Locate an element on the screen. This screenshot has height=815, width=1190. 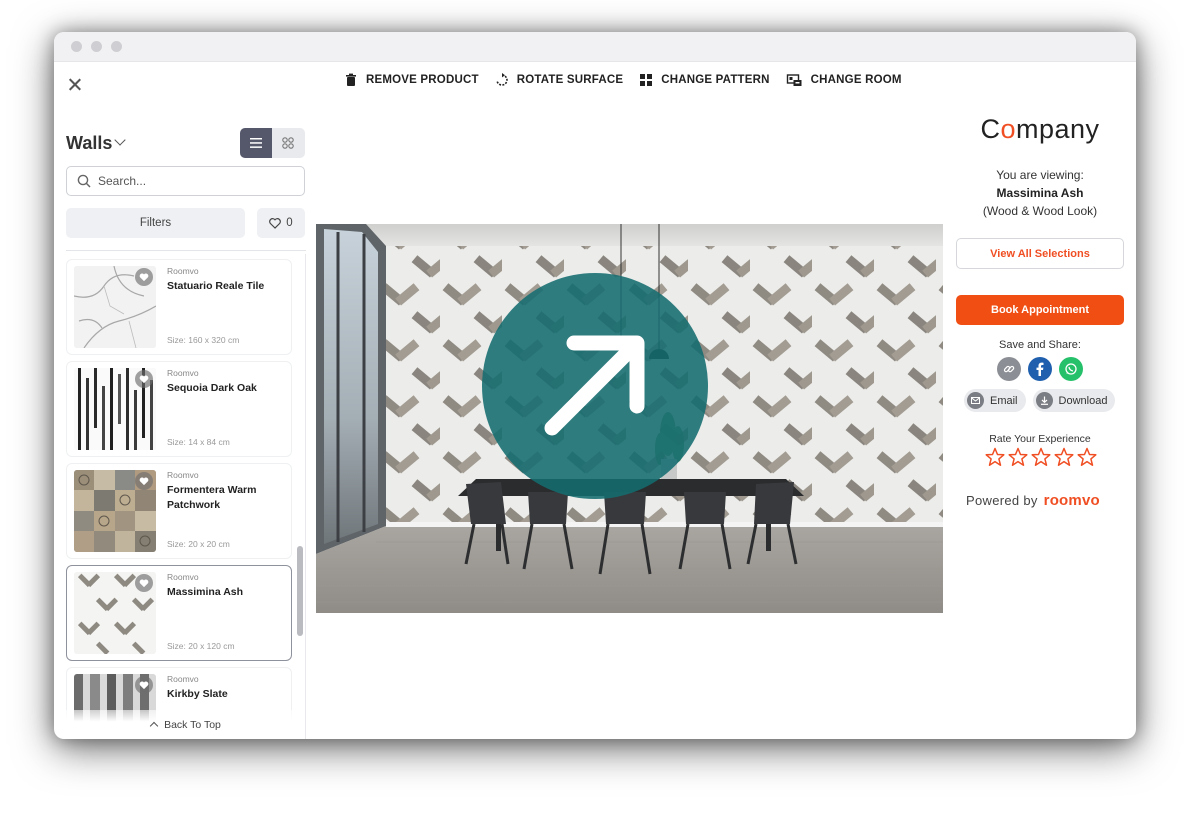
product-name: Formentera Warm Patchwork is located at coordinates (212, 497).